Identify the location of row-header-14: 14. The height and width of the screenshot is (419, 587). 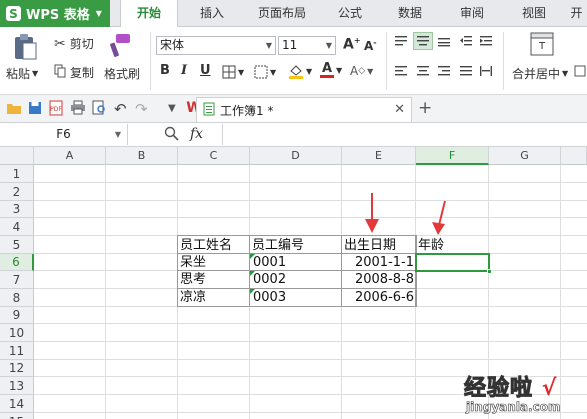
(17, 404).